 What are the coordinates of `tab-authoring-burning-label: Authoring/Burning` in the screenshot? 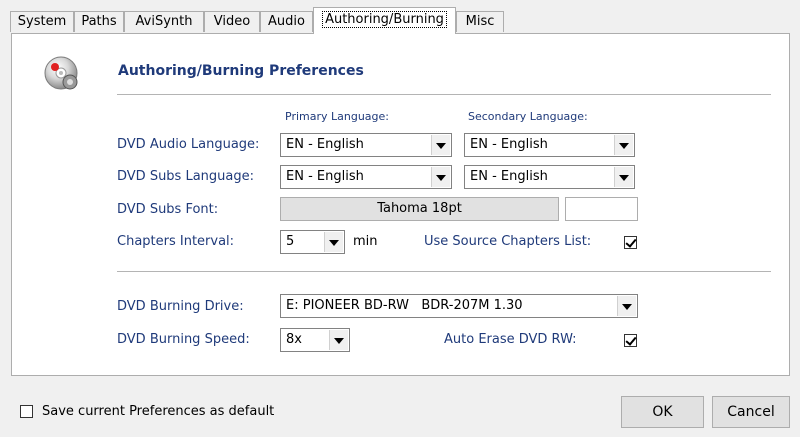 It's located at (384, 19).